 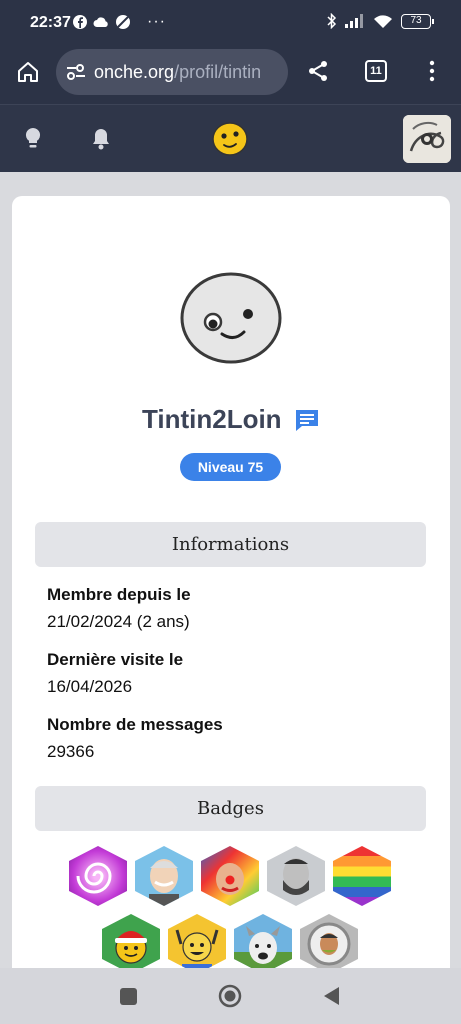 I want to click on user-avatar, so click(x=427, y=139).